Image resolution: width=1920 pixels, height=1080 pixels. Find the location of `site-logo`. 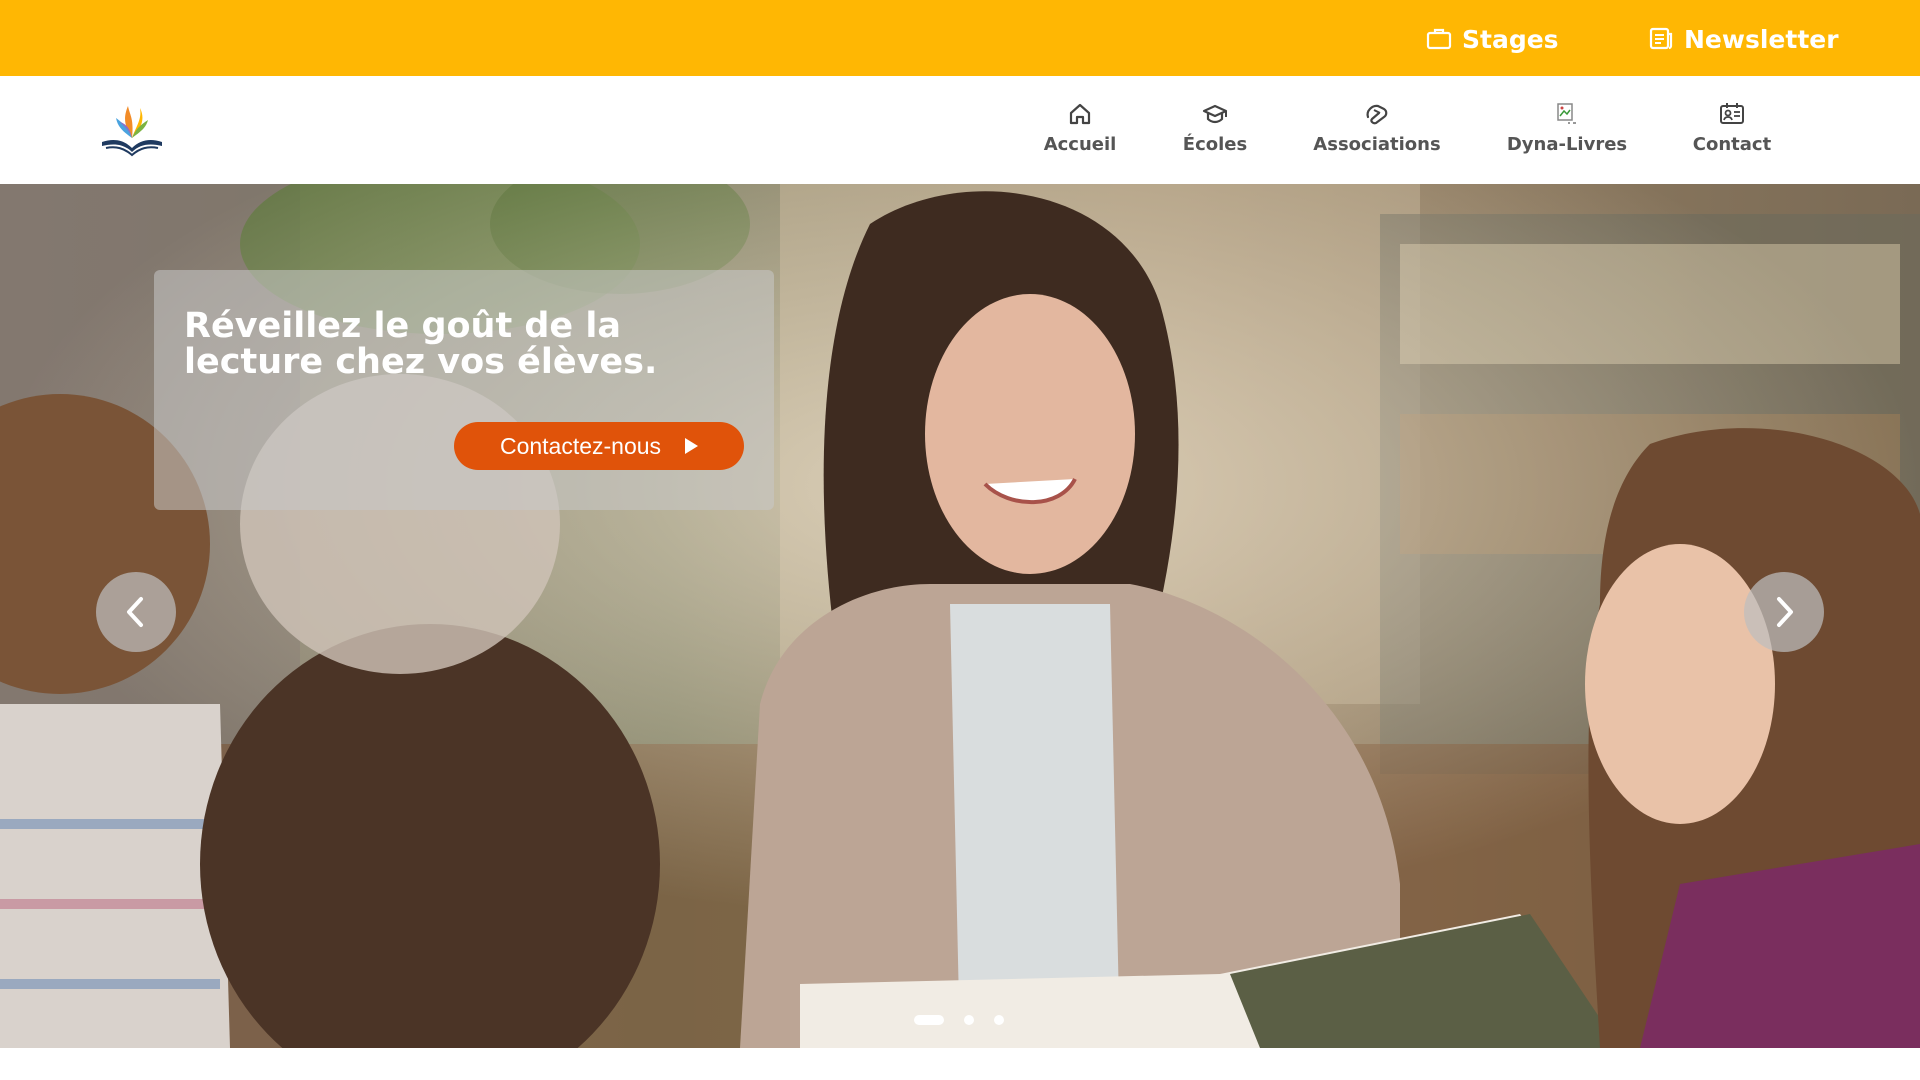

site-logo is located at coordinates (132, 130).